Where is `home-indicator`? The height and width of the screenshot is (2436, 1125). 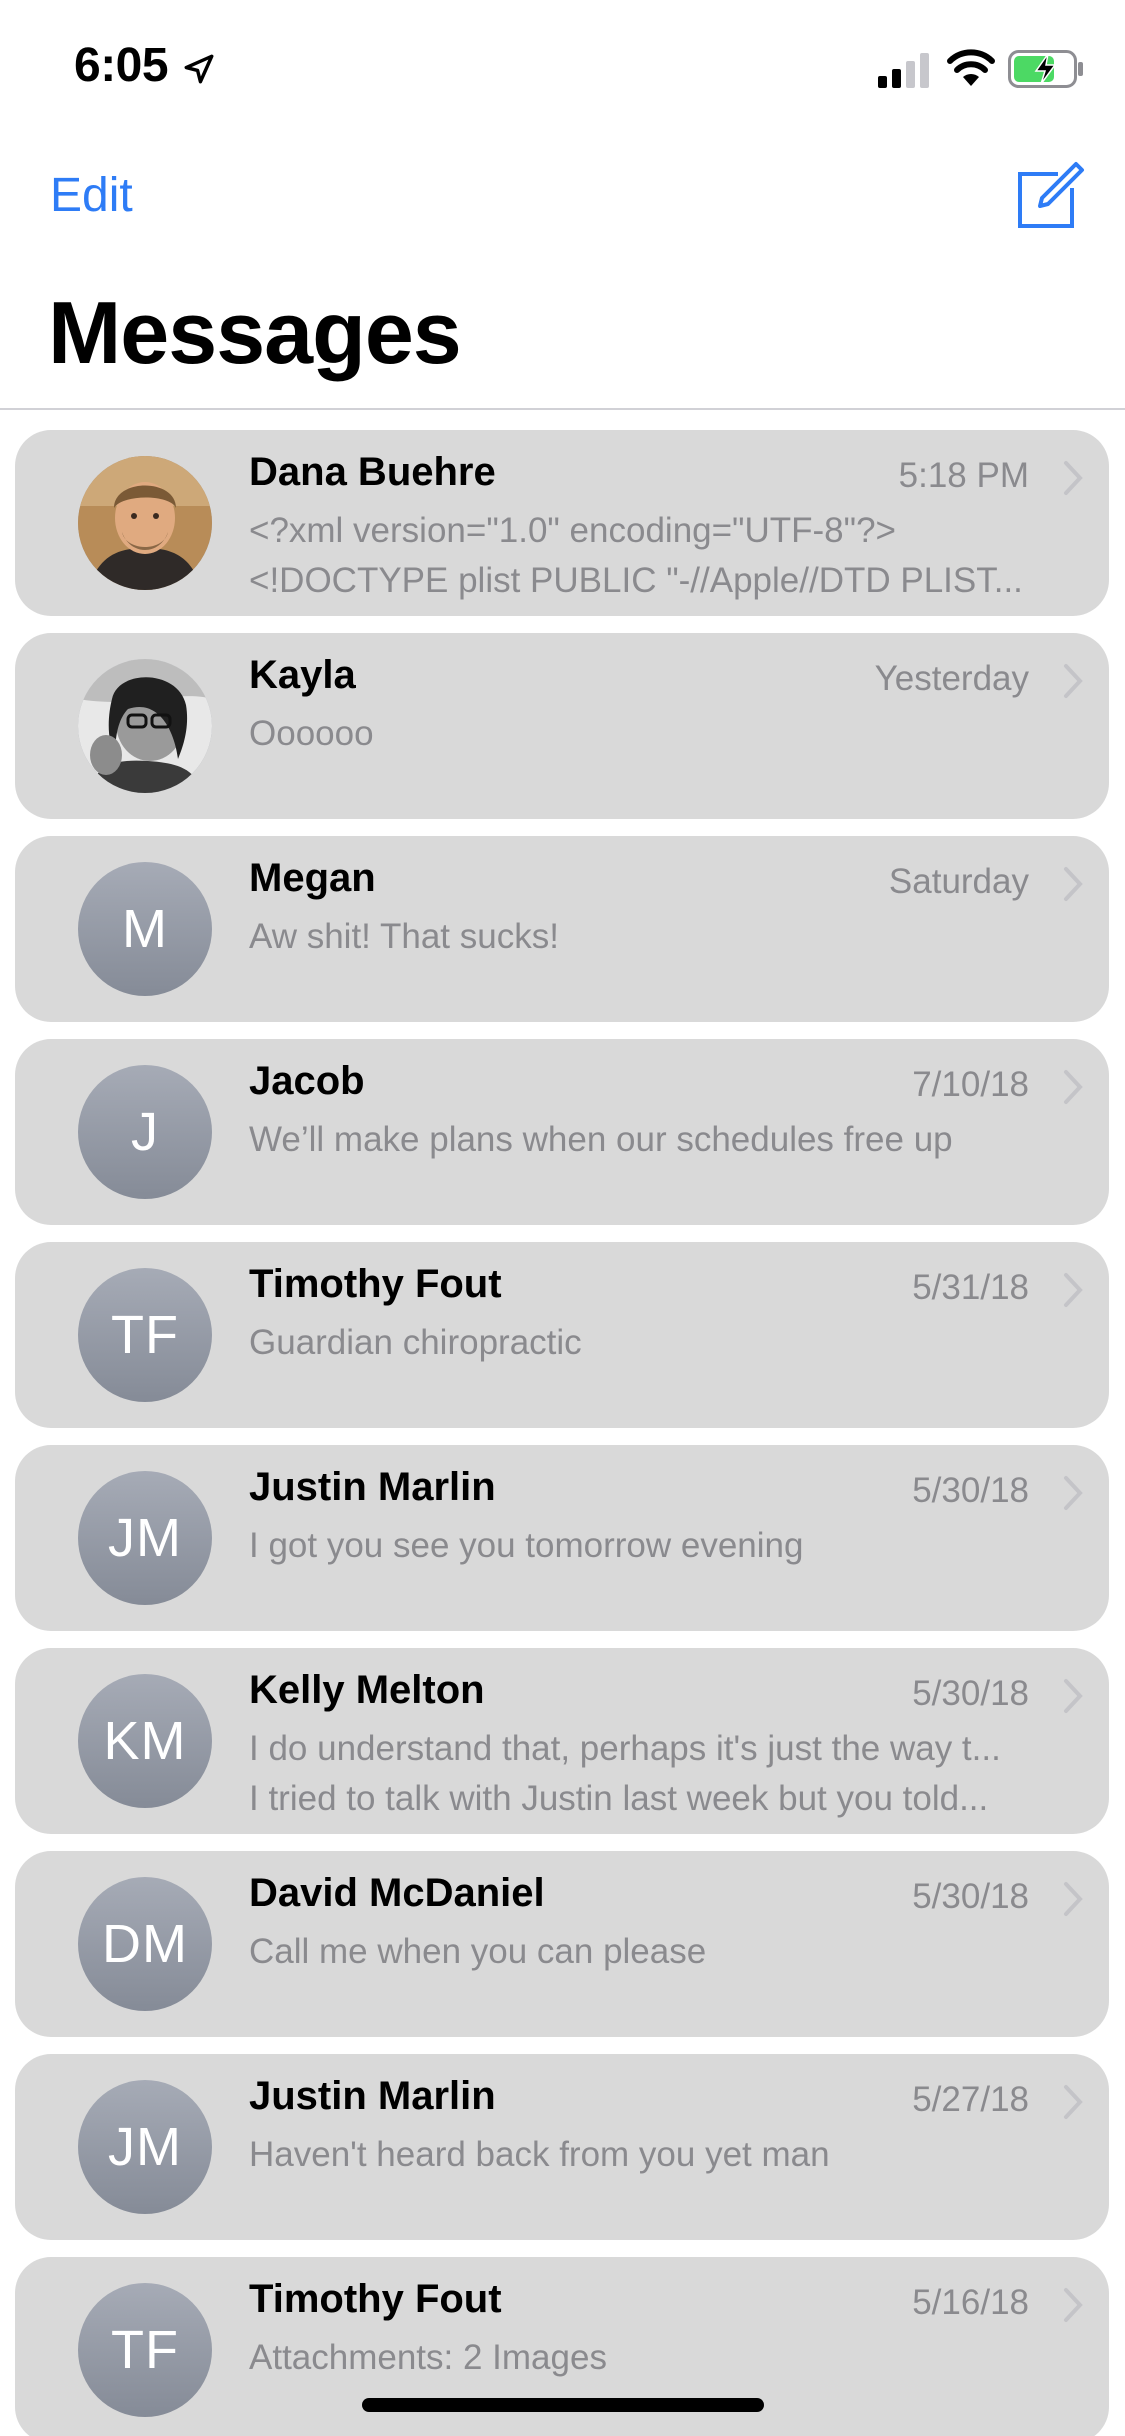 home-indicator is located at coordinates (563, 2405).